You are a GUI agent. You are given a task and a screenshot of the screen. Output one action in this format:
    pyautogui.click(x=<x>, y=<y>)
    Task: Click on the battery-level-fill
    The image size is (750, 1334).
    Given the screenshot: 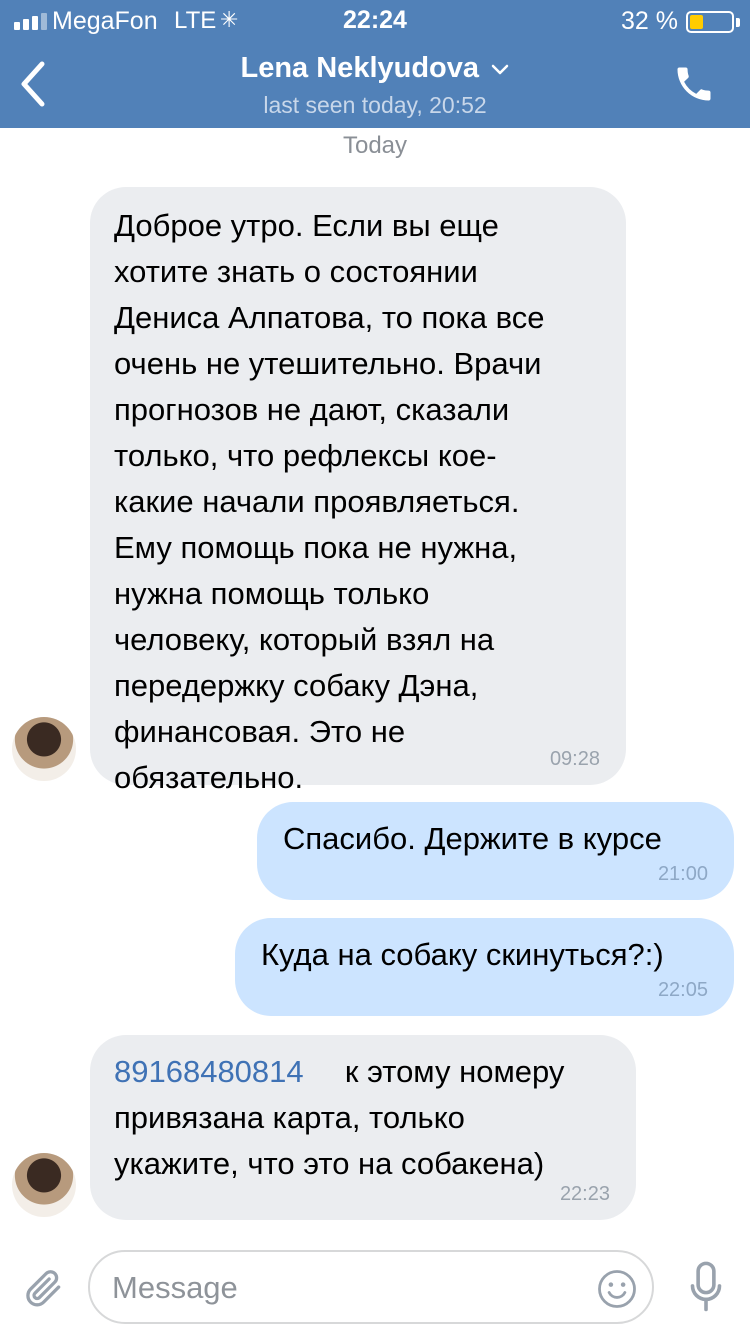 What is the action you would take?
    pyautogui.click(x=696, y=22)
    